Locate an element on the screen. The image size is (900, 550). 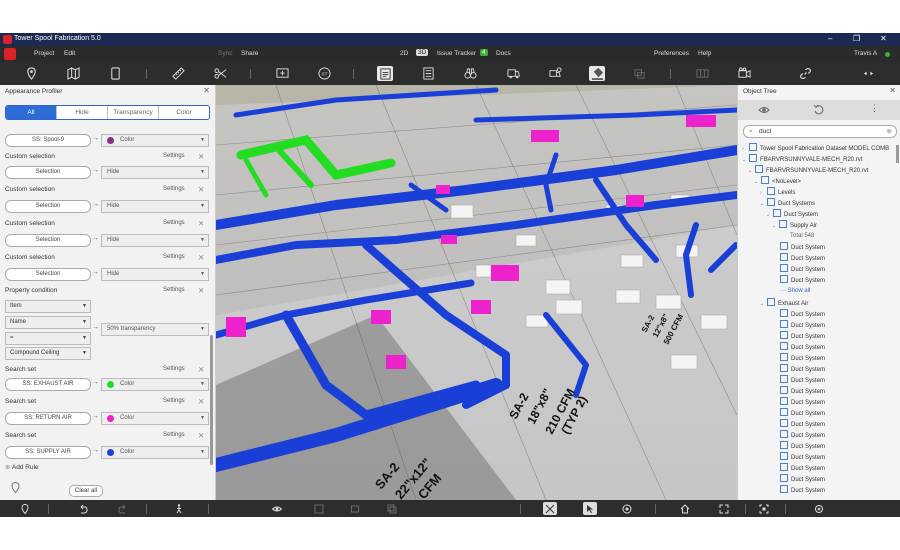
select-tool-icon is located at coordinates (590, 508).